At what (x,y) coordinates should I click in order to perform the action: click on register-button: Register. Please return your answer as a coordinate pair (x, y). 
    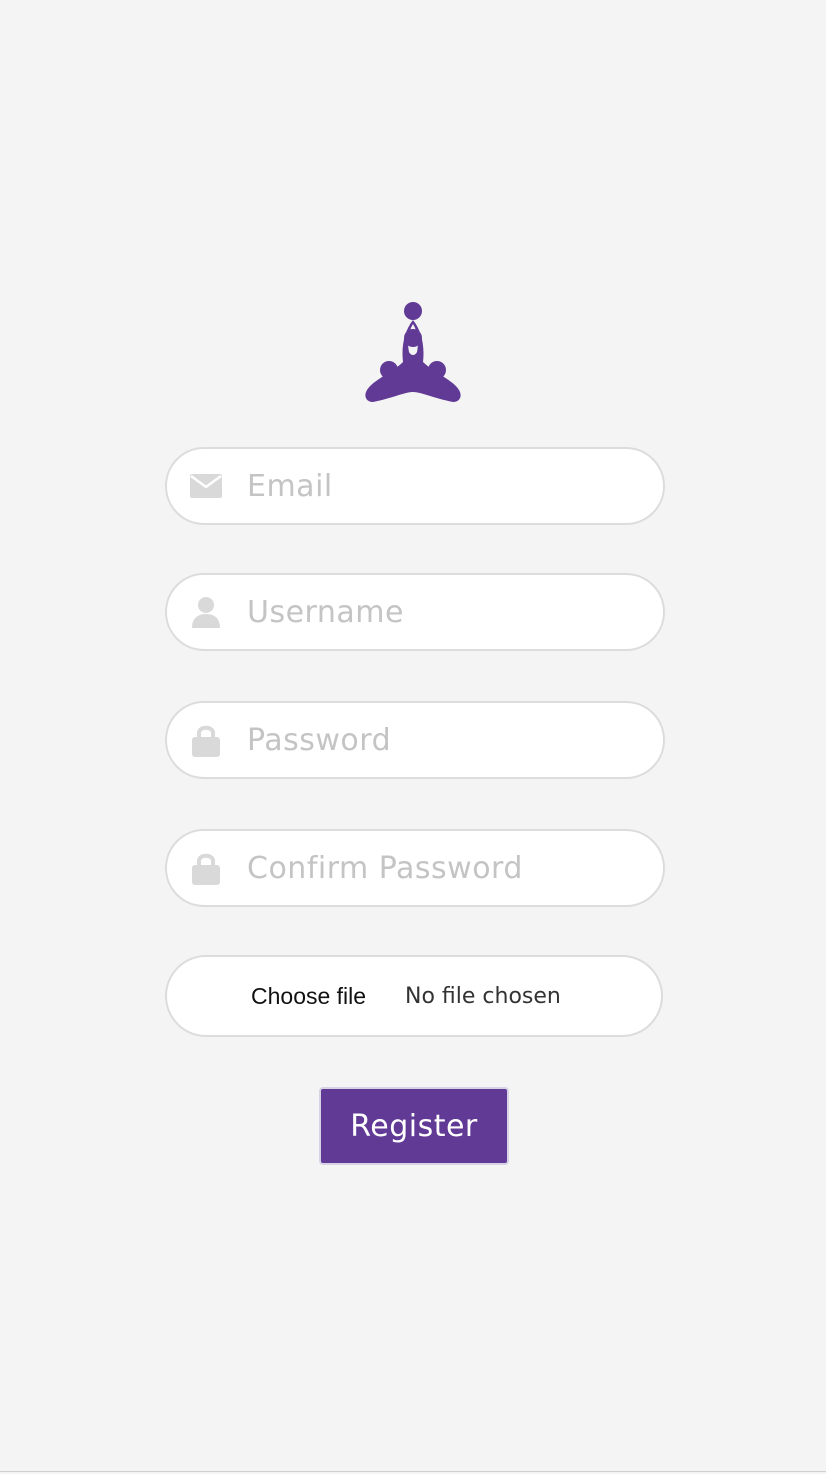
    Looking at the image, I should click on (414, 1126).